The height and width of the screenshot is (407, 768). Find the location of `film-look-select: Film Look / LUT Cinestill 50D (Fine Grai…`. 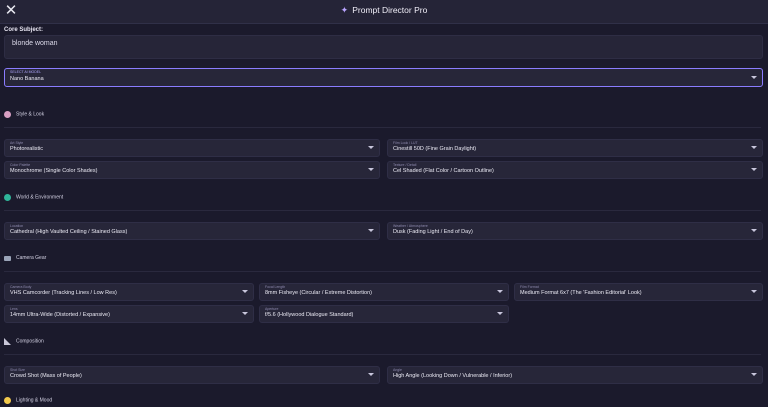

film-look-select: Film Look / LUT Cinestill 50D (Fine Grai… is located at coordinates (575, 148).